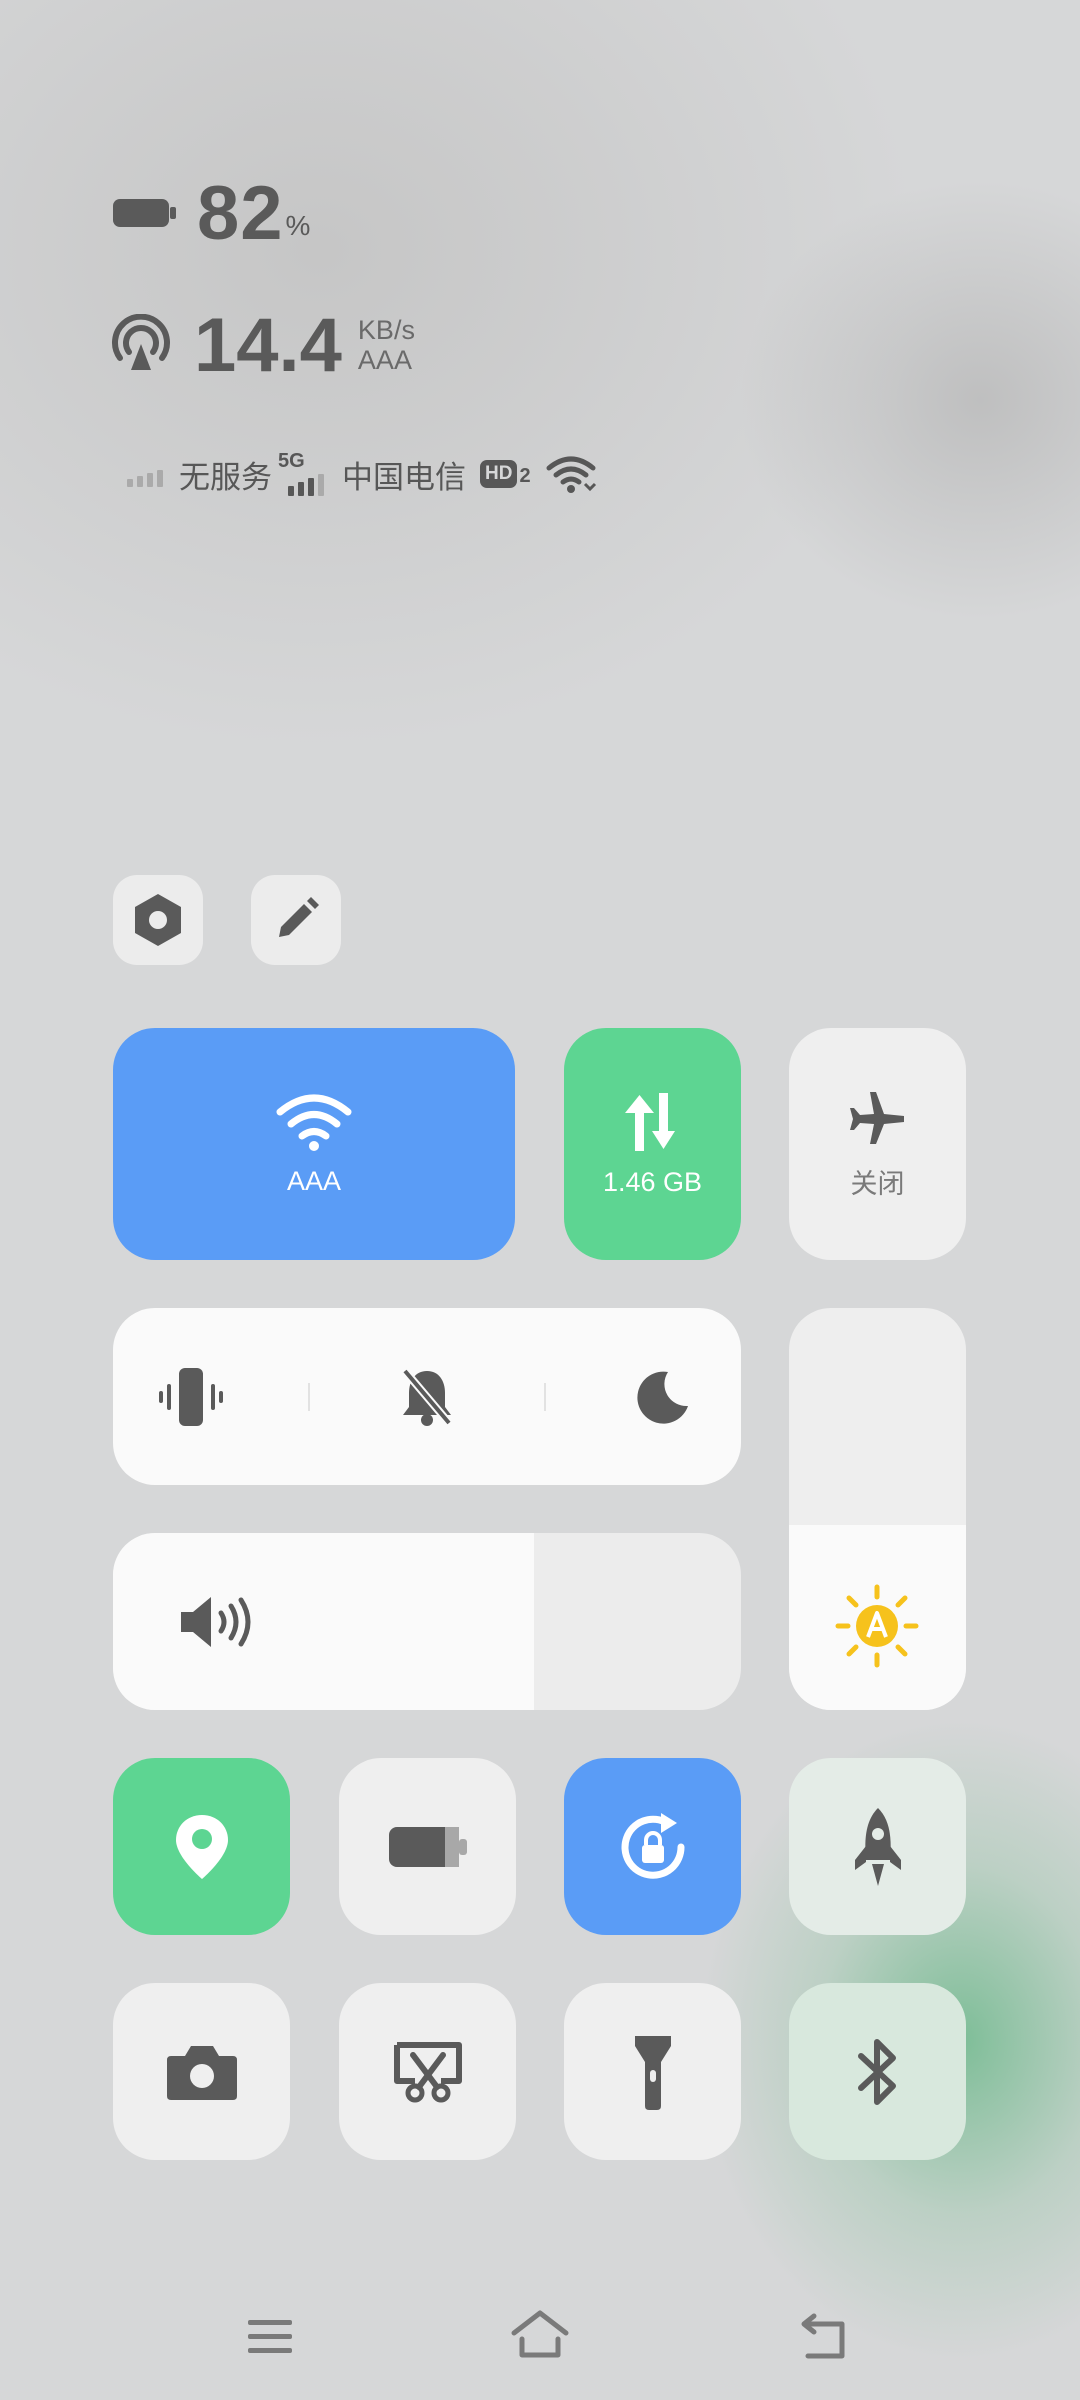 This screenshot has height=2400, width=1080. What do you see at coordinates (145, 478) in the screenshot?
I see `signal-empty-icon` at bounding box center [145, 478].